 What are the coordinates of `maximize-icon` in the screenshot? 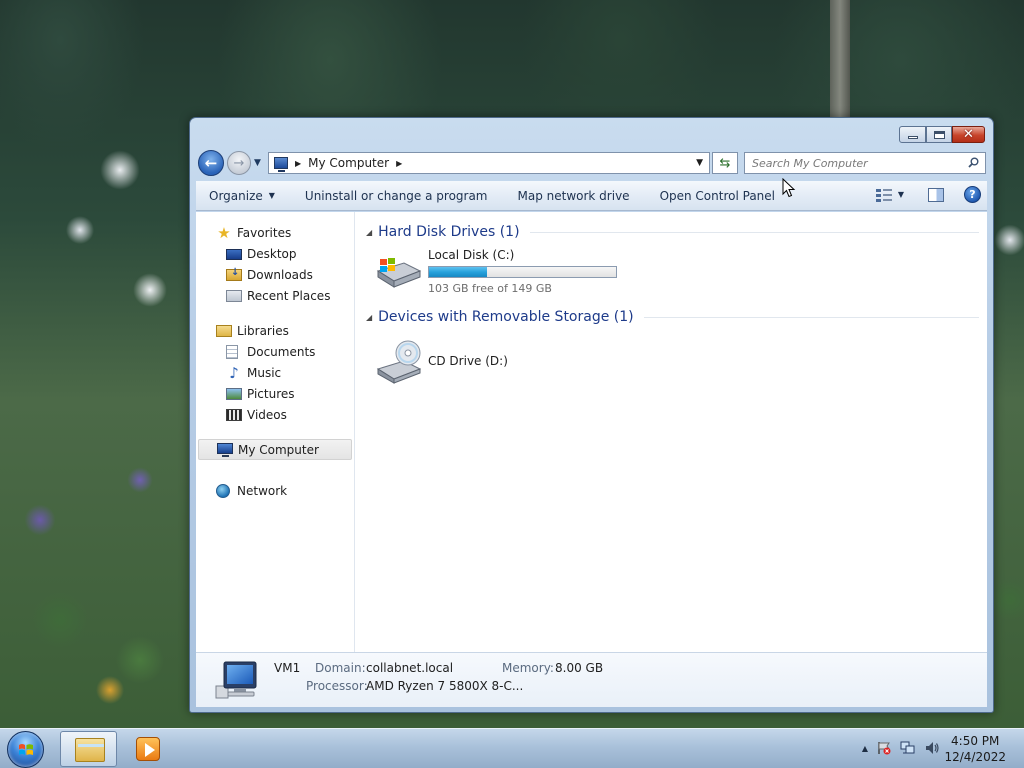 It's located at (939, 134).